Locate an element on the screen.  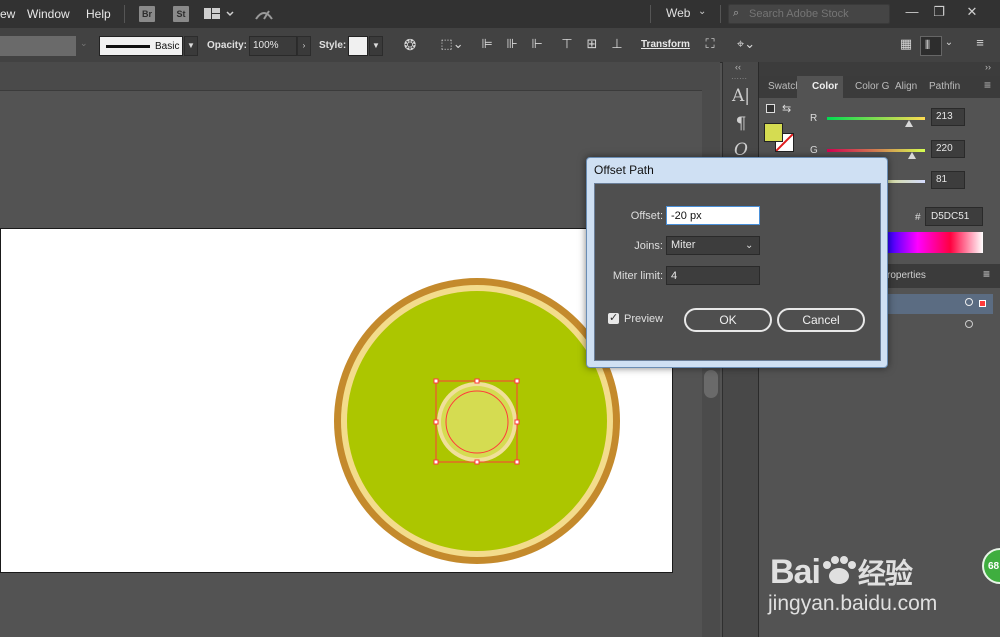
style-label: Style: is located at coordinates (333, 45).